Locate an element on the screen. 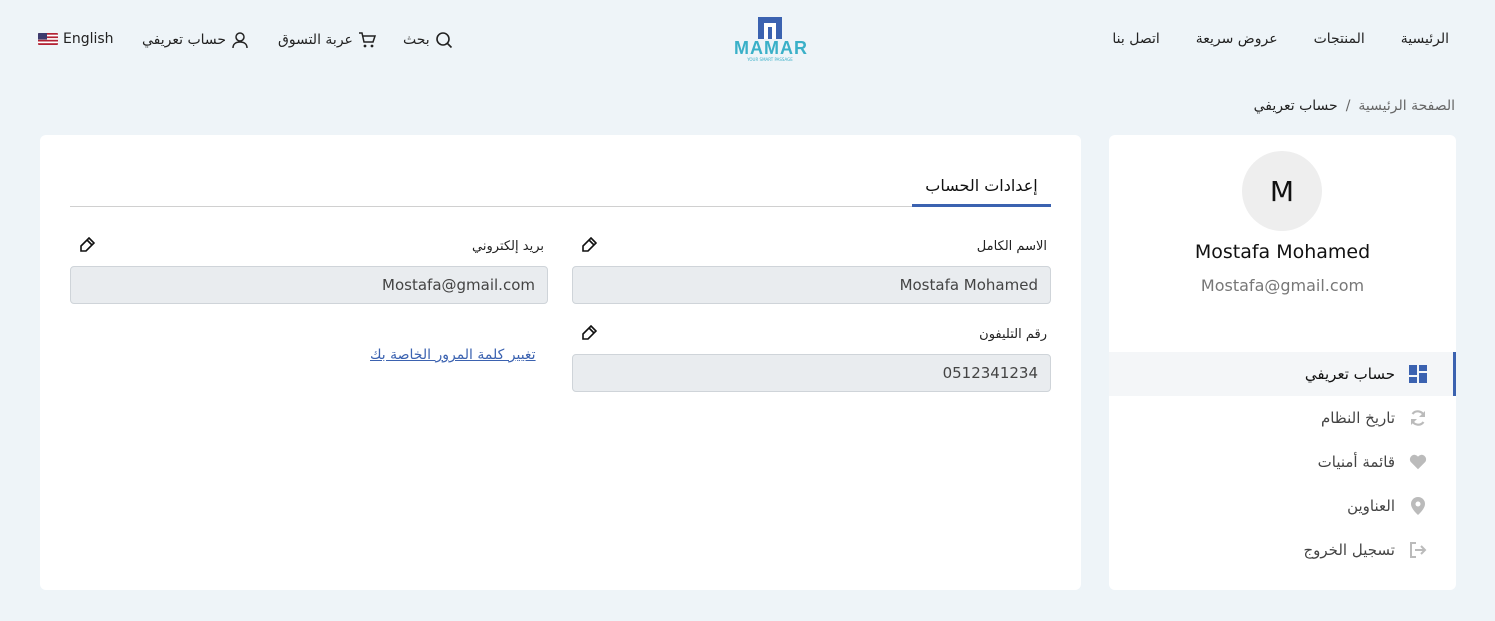 This screenshot has width=1495, height=621. avatar: M is located at coordinates (1282, 191).